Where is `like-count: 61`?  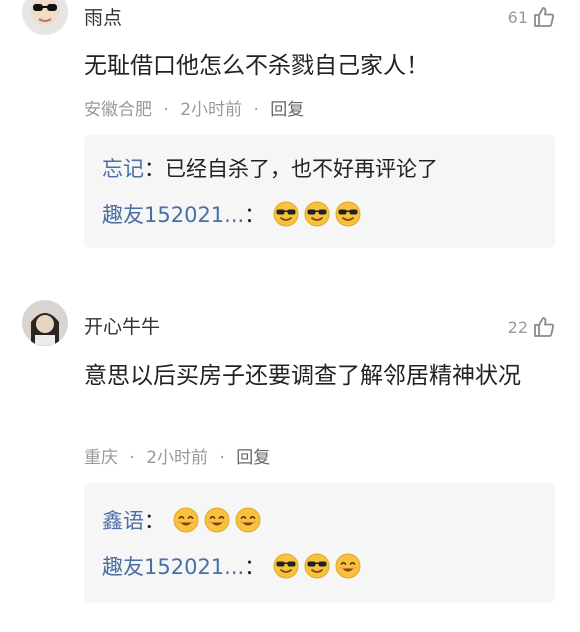 like-count: 61 is located at coordinates (517, 17).